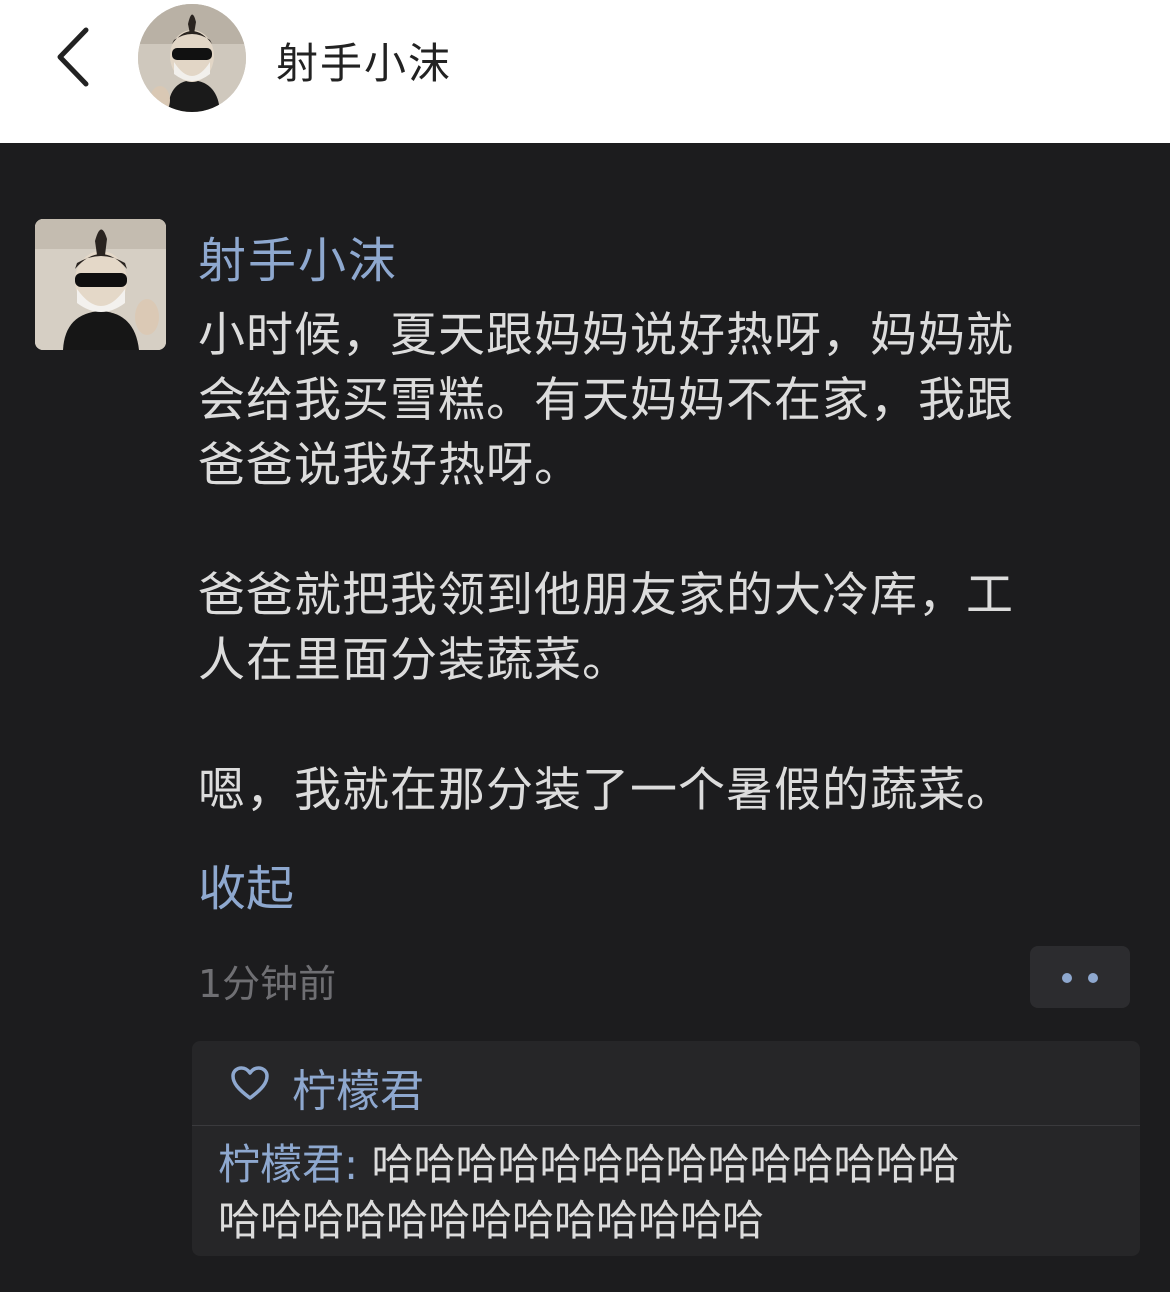  I want to click on comment-line: 柠檬君: 哈哈哈哈哈哈哈哈哈哈哈哈哈哈, so click(668, 1165).